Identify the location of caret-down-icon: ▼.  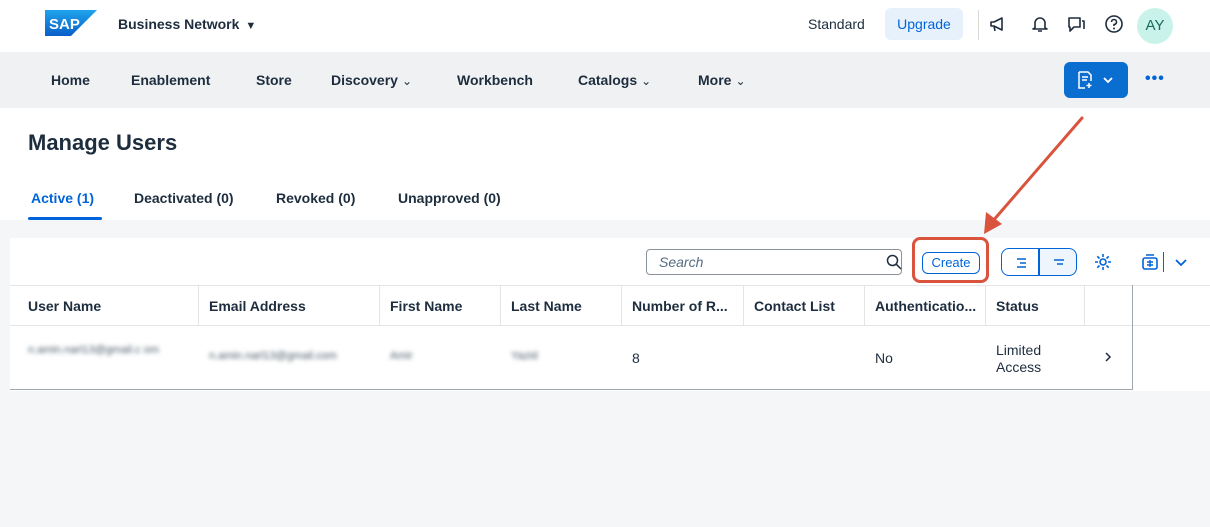
(251, 26).